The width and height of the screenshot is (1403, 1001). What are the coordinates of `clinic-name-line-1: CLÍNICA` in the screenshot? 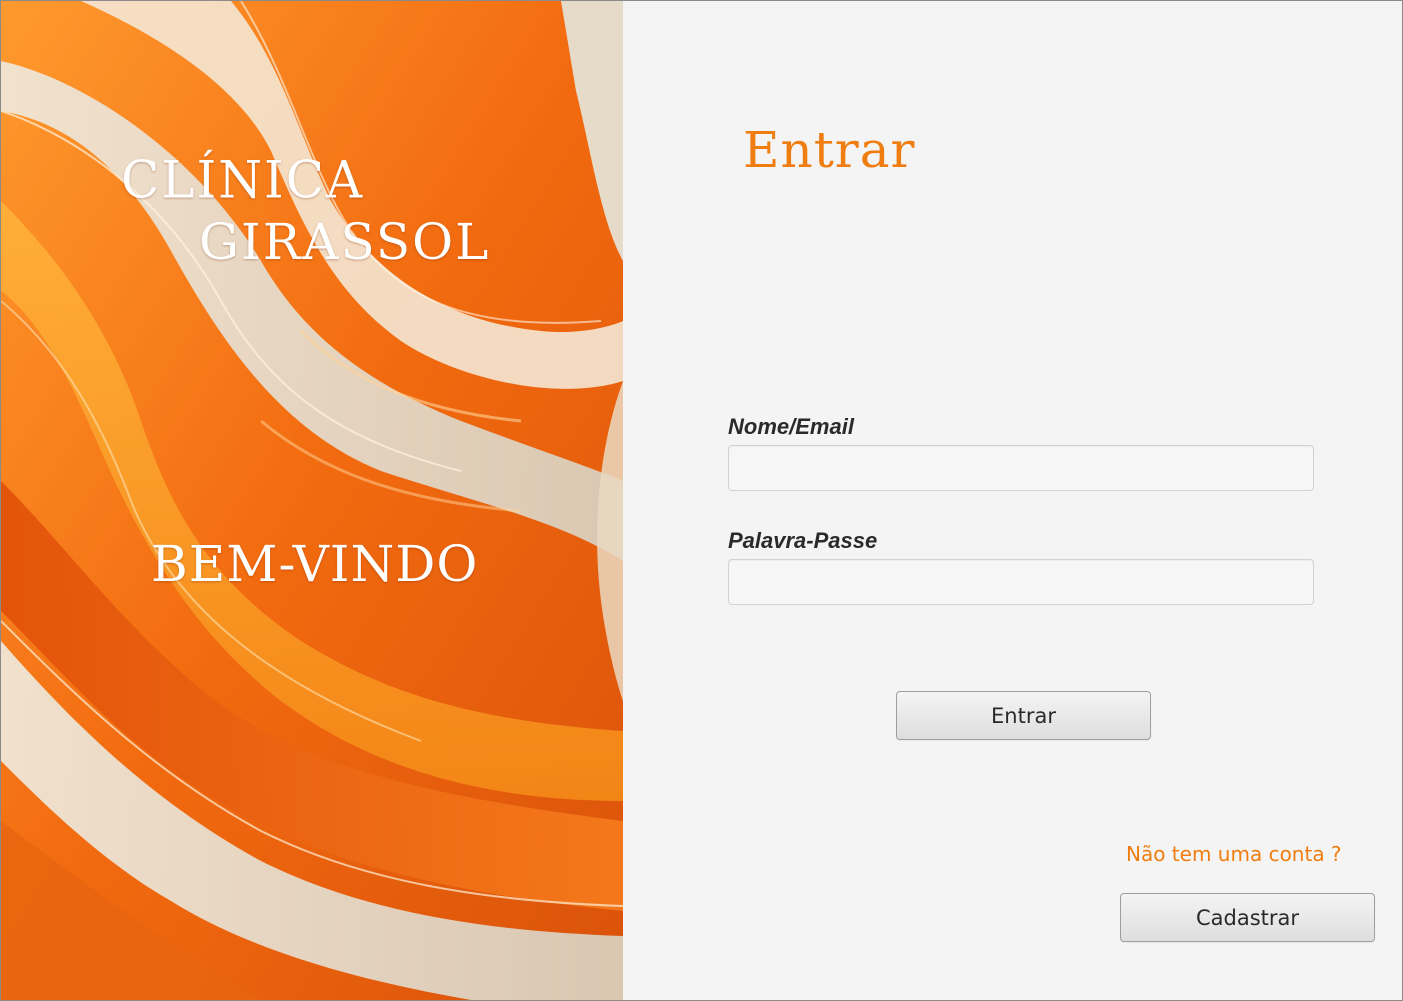 It's located at (243, 180).